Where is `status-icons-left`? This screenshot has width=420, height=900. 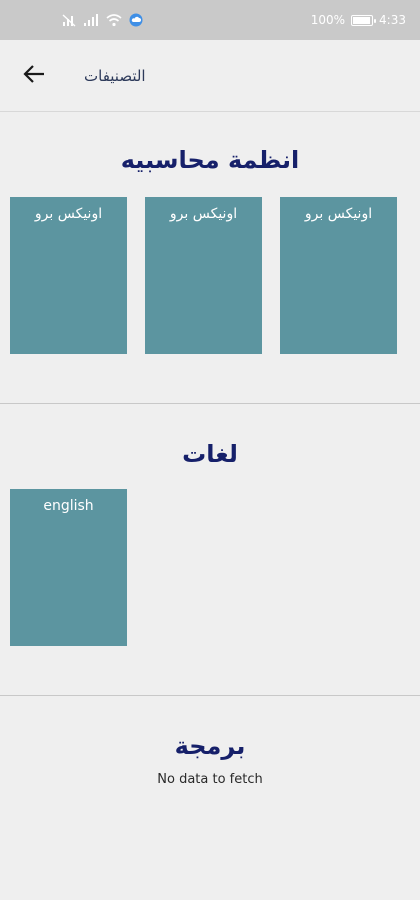 status-icons-left is located at coordinates (102, 20).